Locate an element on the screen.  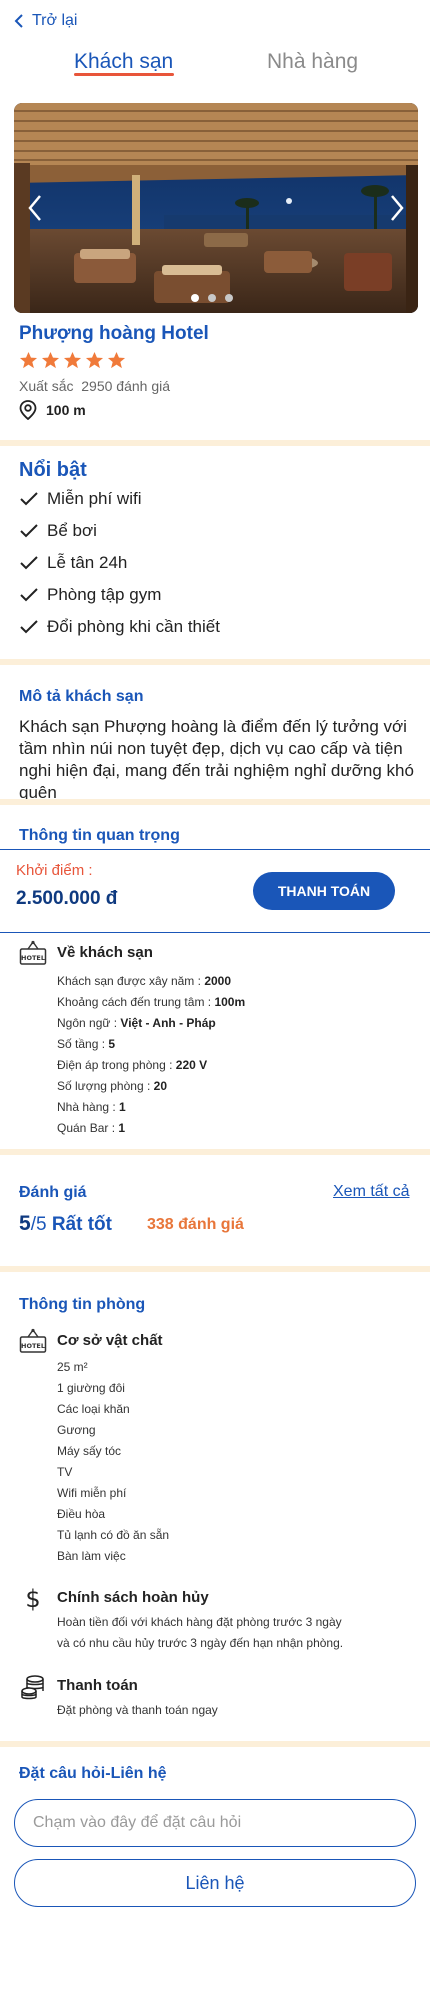
carousel-prev-button is located at coordinates (35, 208).